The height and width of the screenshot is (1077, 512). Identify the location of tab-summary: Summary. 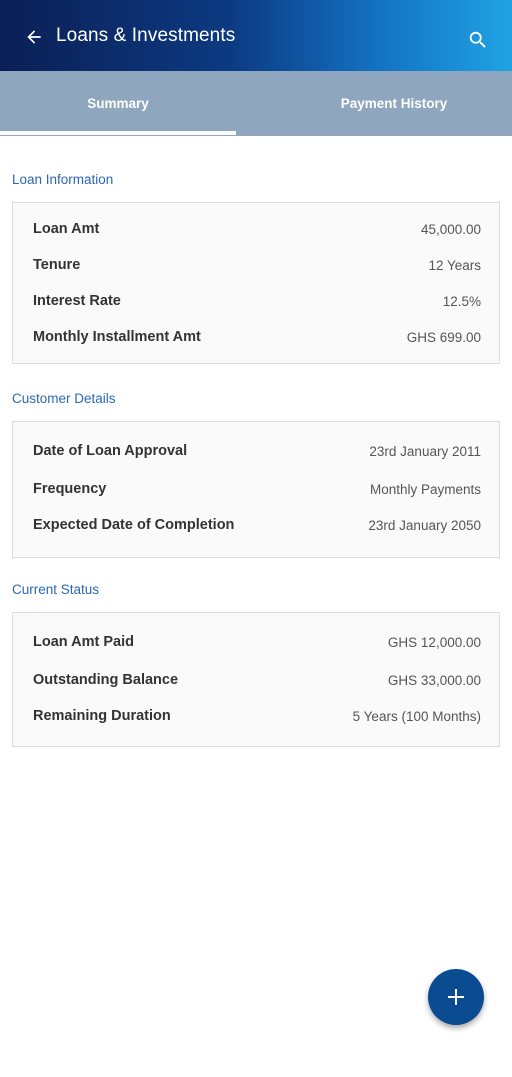
(118, 103).